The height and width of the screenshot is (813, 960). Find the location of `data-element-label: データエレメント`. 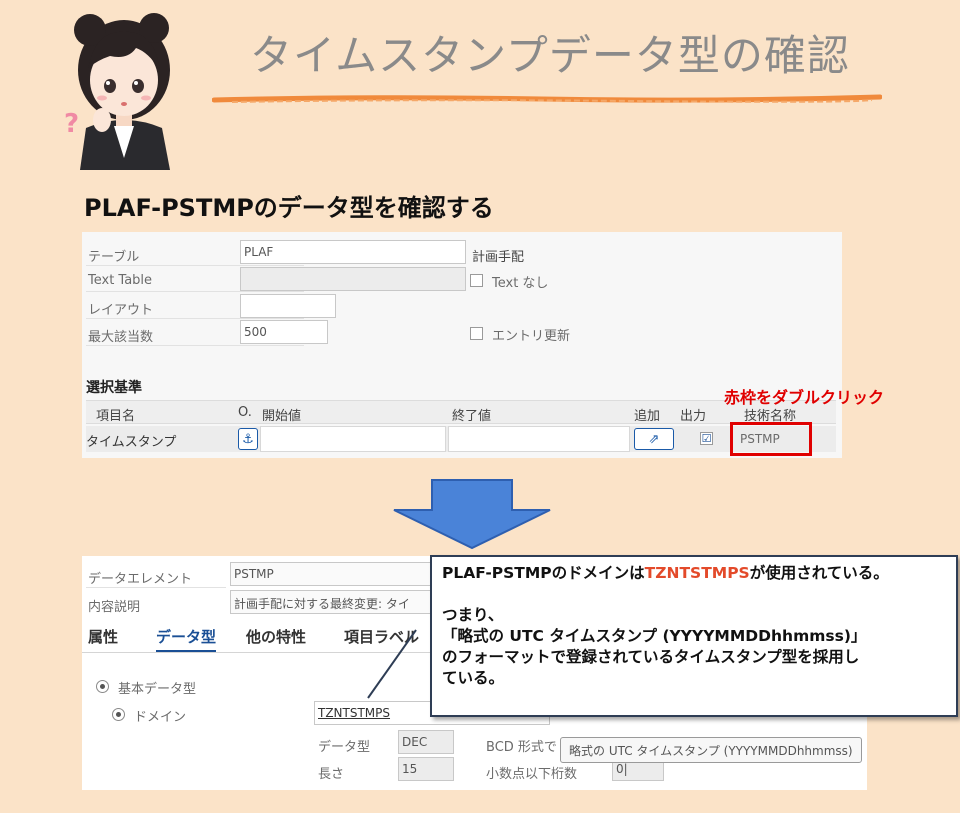

data-element-label: データエレメント is located at coordinates (140, 579).